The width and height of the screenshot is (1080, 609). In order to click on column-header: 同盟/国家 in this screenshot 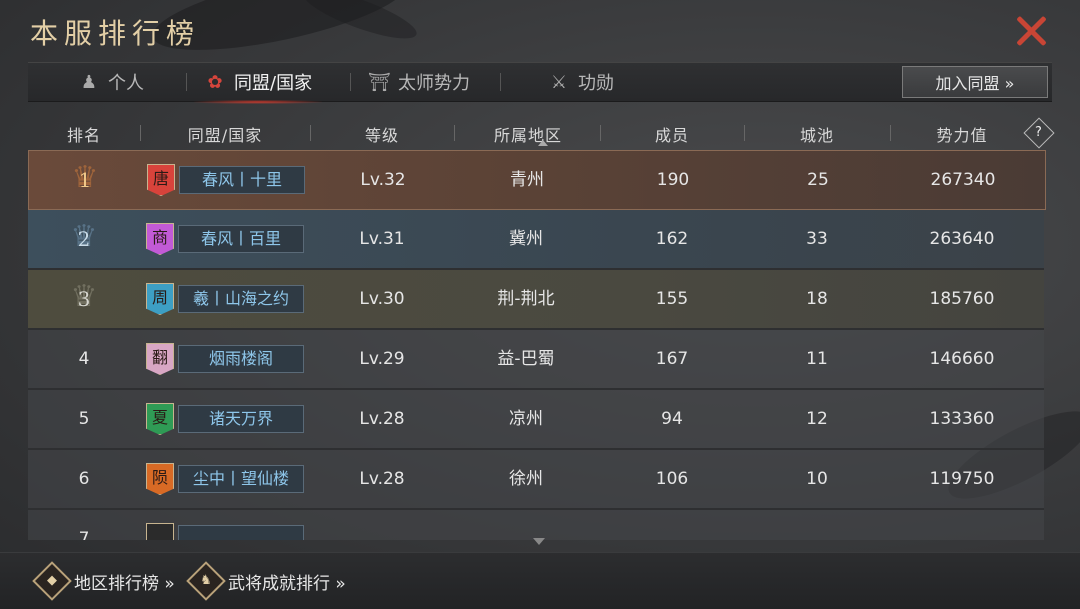, I will do `click(225, 135)`.